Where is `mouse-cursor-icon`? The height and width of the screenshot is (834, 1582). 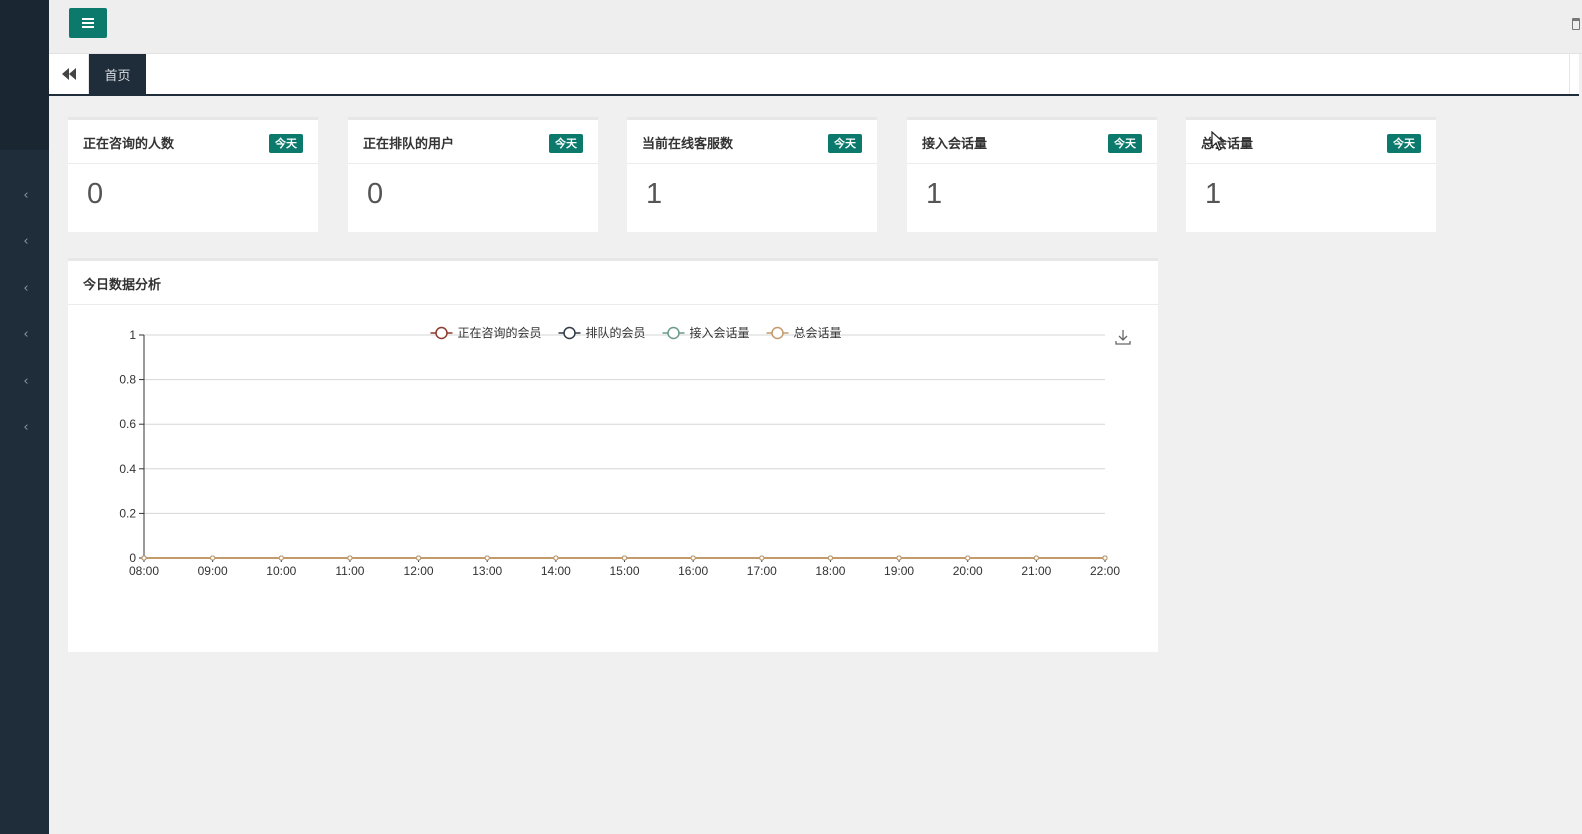
mouse-cursor-icon is located at coordinates (1218, 141).